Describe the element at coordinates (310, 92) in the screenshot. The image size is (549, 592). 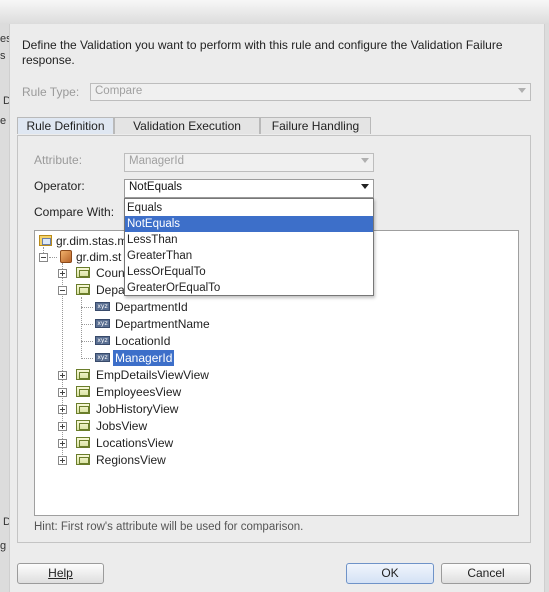
I see `rule-type-combo: Compare` at that location.